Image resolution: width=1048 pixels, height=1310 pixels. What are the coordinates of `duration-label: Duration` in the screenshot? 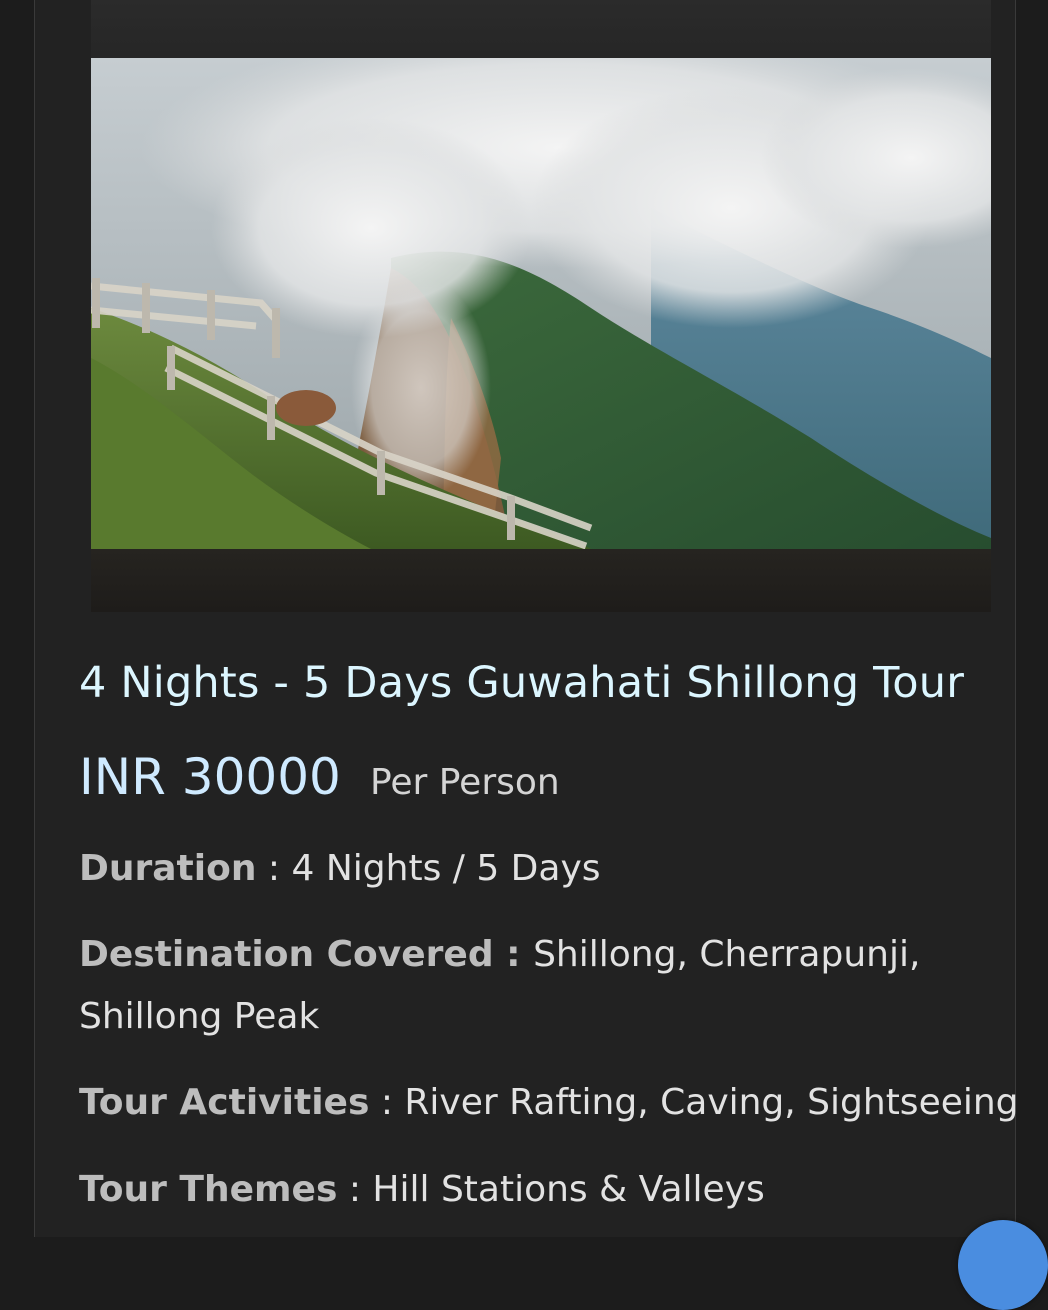 It's located at (168, 868).